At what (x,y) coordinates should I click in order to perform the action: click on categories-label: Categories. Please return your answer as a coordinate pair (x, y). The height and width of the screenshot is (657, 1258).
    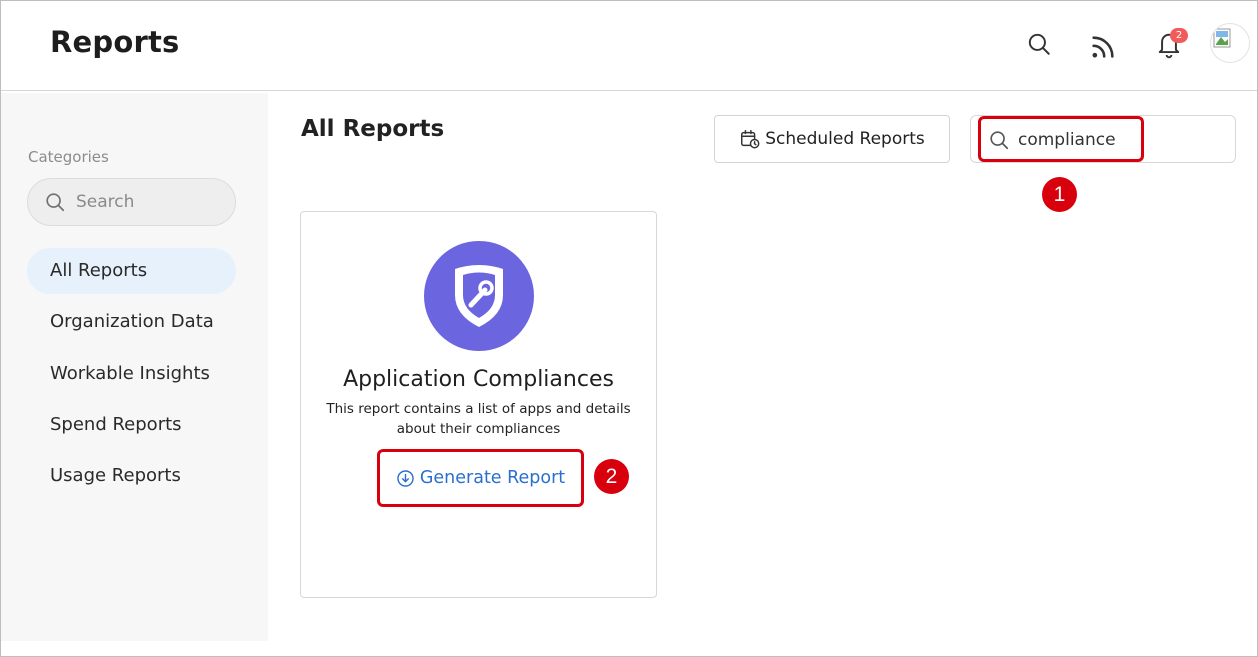
    Looking at the image, I should click on (68, 157).